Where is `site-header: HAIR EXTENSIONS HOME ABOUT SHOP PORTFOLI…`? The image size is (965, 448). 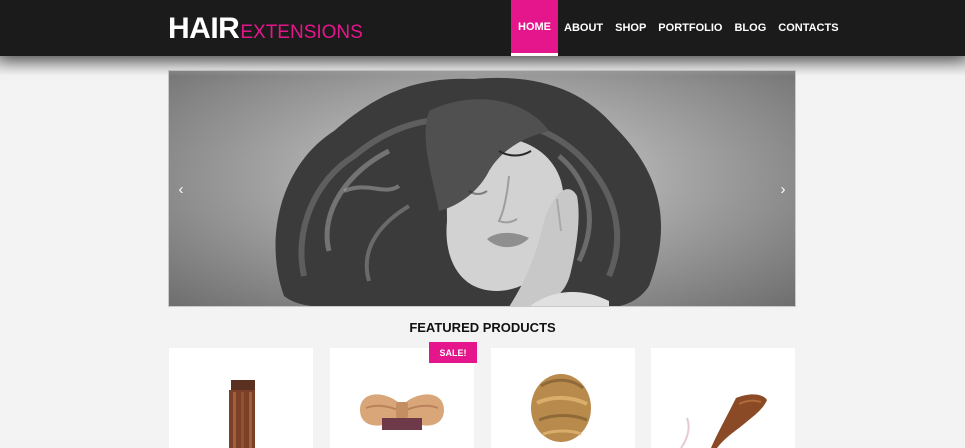
site-header: HAIR EXTENSIONS HOME ABOUT SHOP PORTFOLI… is located at coordinates (482, 28).